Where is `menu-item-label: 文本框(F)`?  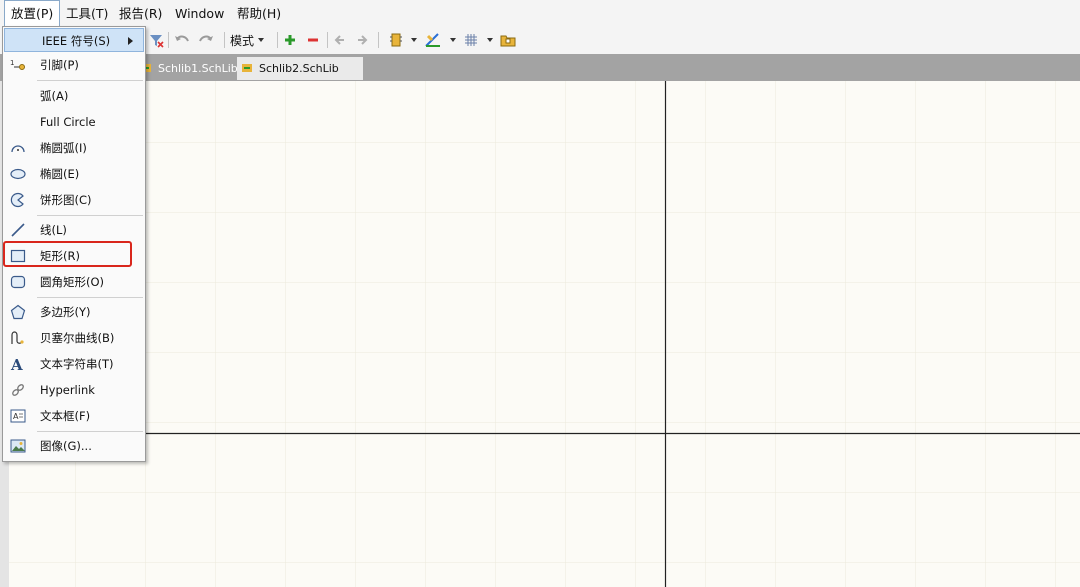
menu-item-label: 文本框(F) is located at coordinates (65, 416).